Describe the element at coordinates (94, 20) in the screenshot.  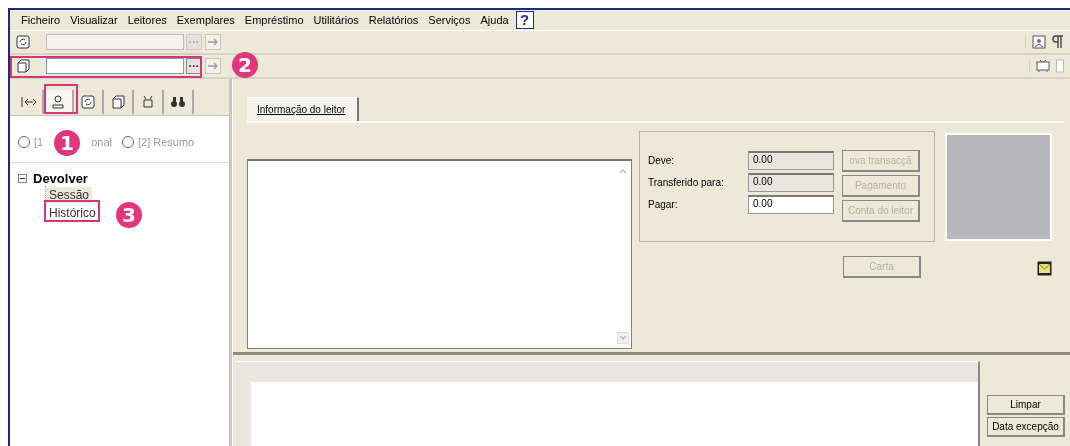
I see `menu-item: Visualizar` at that location.